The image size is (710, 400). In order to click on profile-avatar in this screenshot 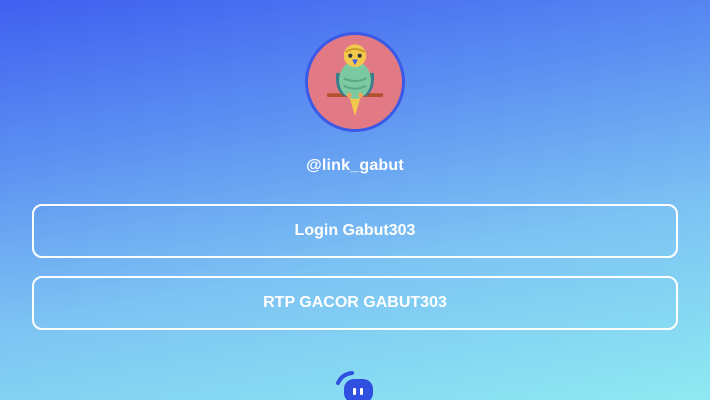, I will do `click(355, 82)`.